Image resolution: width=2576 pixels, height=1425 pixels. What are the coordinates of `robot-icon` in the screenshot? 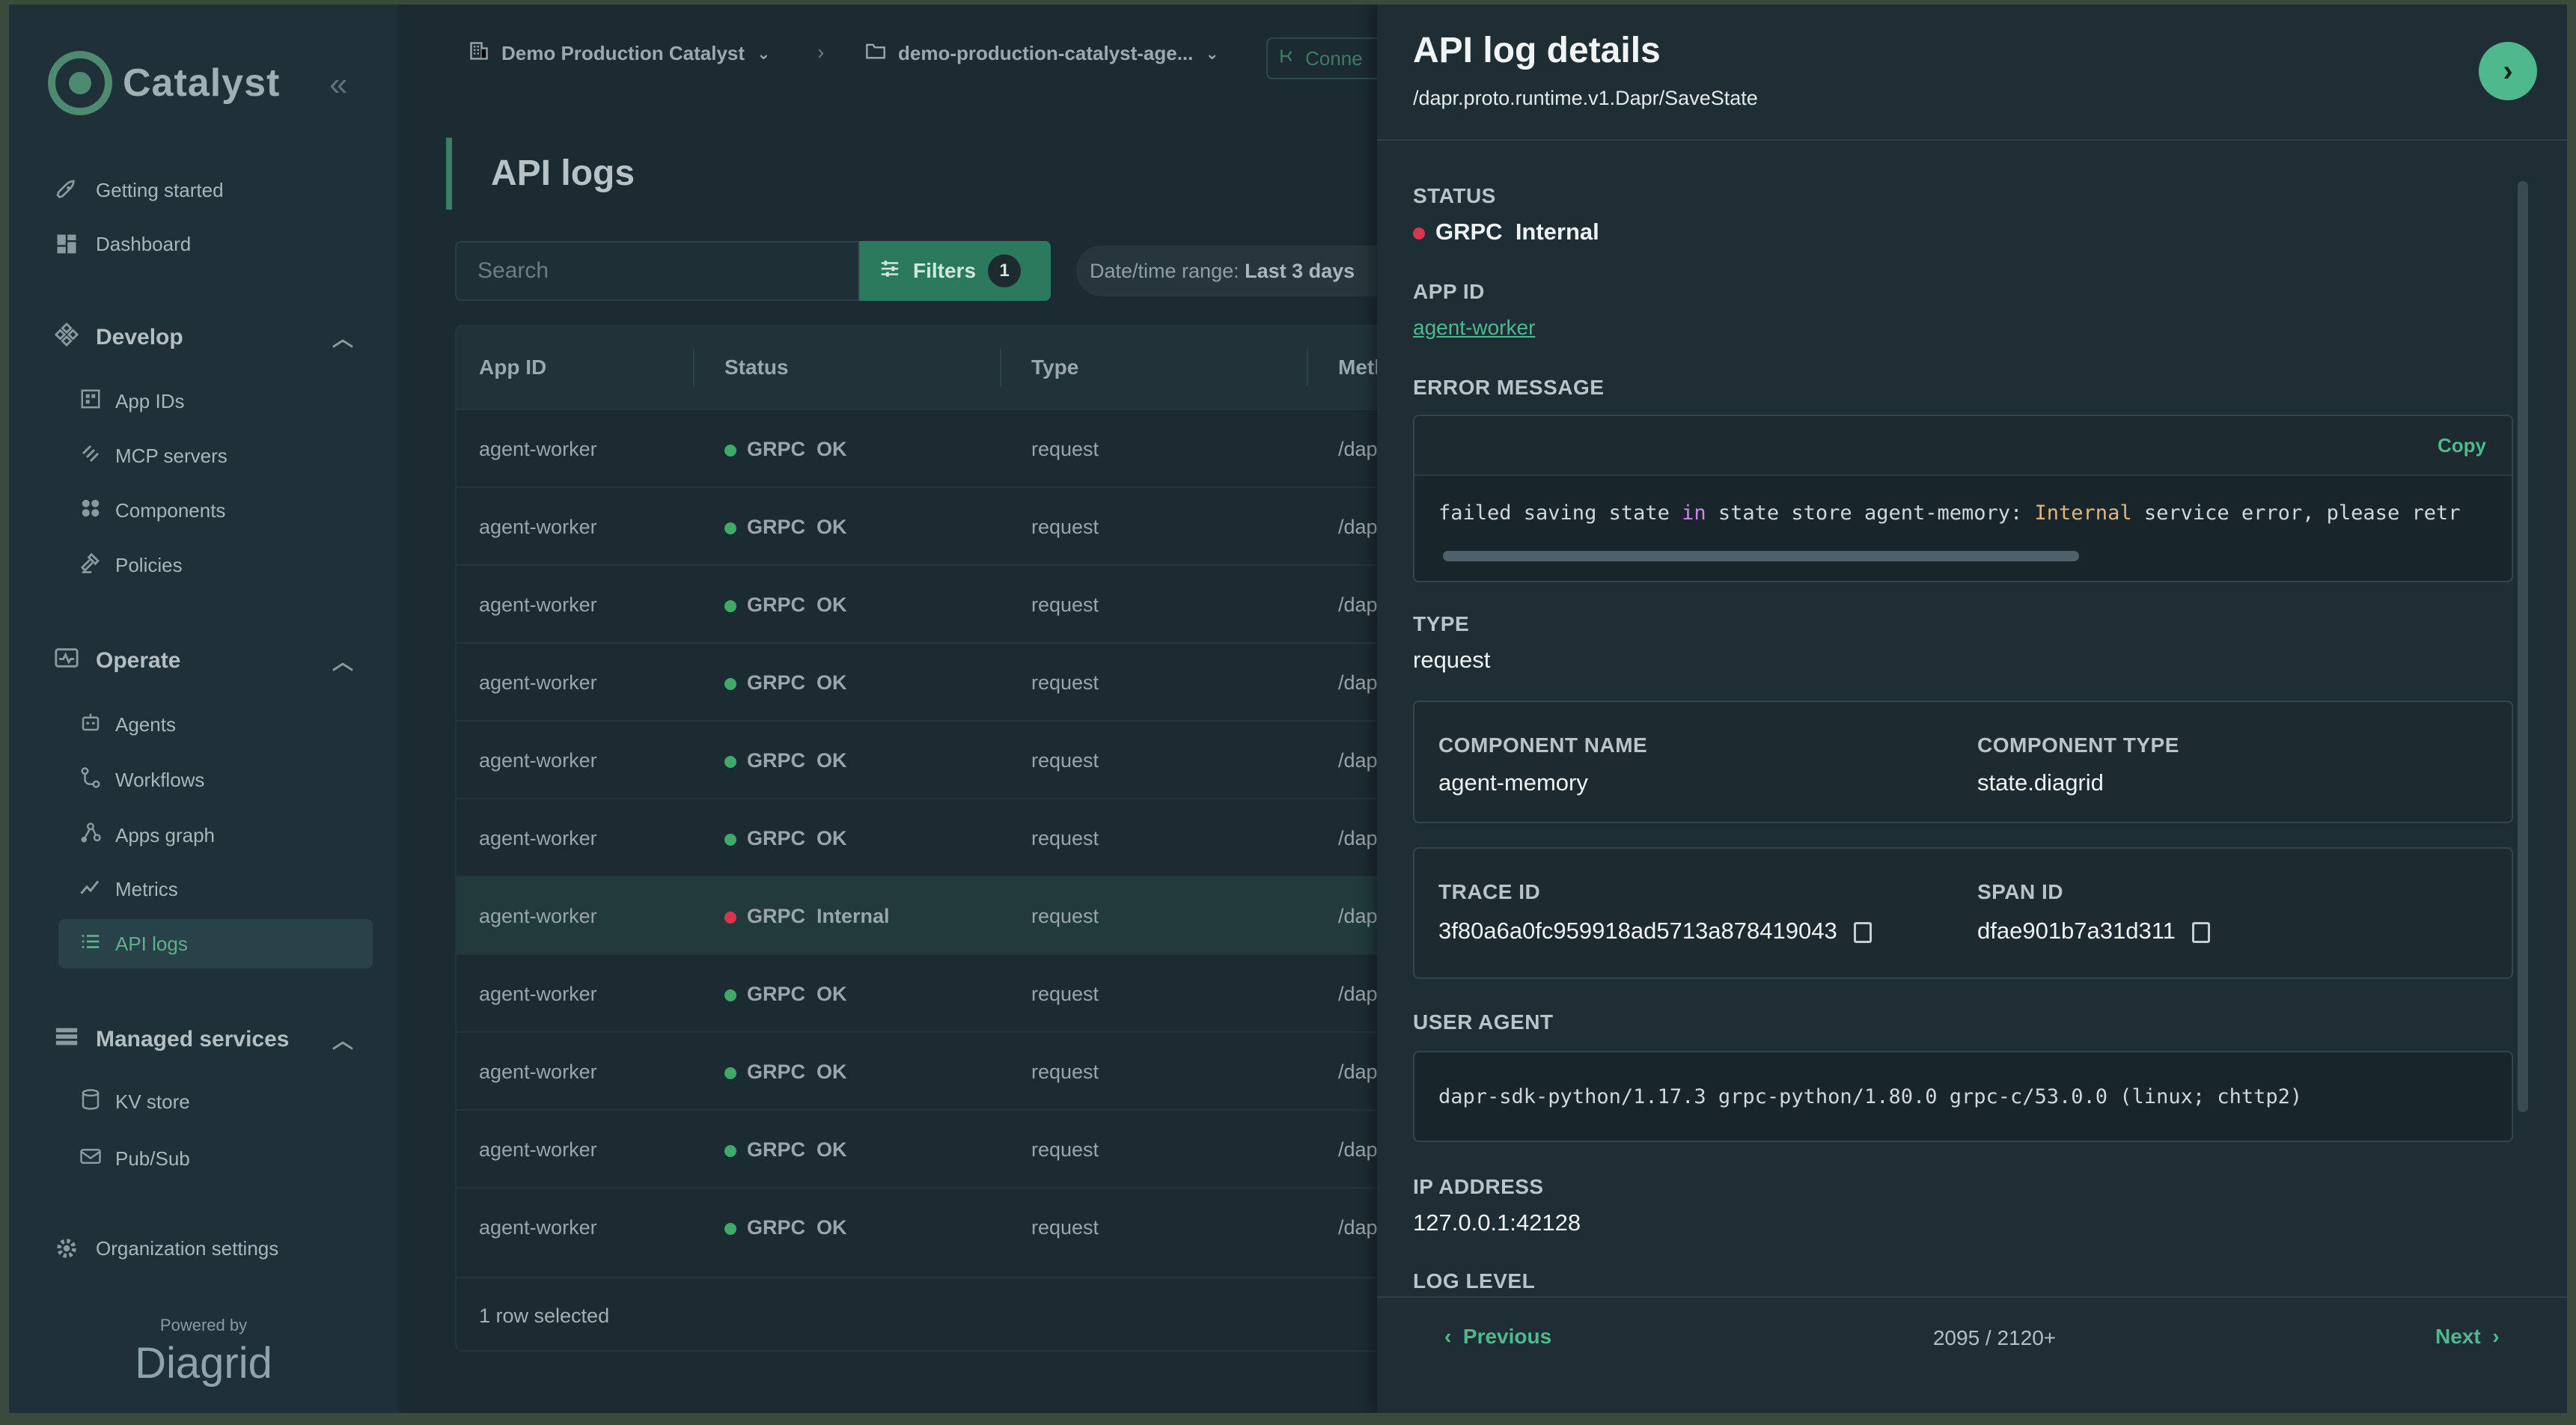 It's located at (90, 725).